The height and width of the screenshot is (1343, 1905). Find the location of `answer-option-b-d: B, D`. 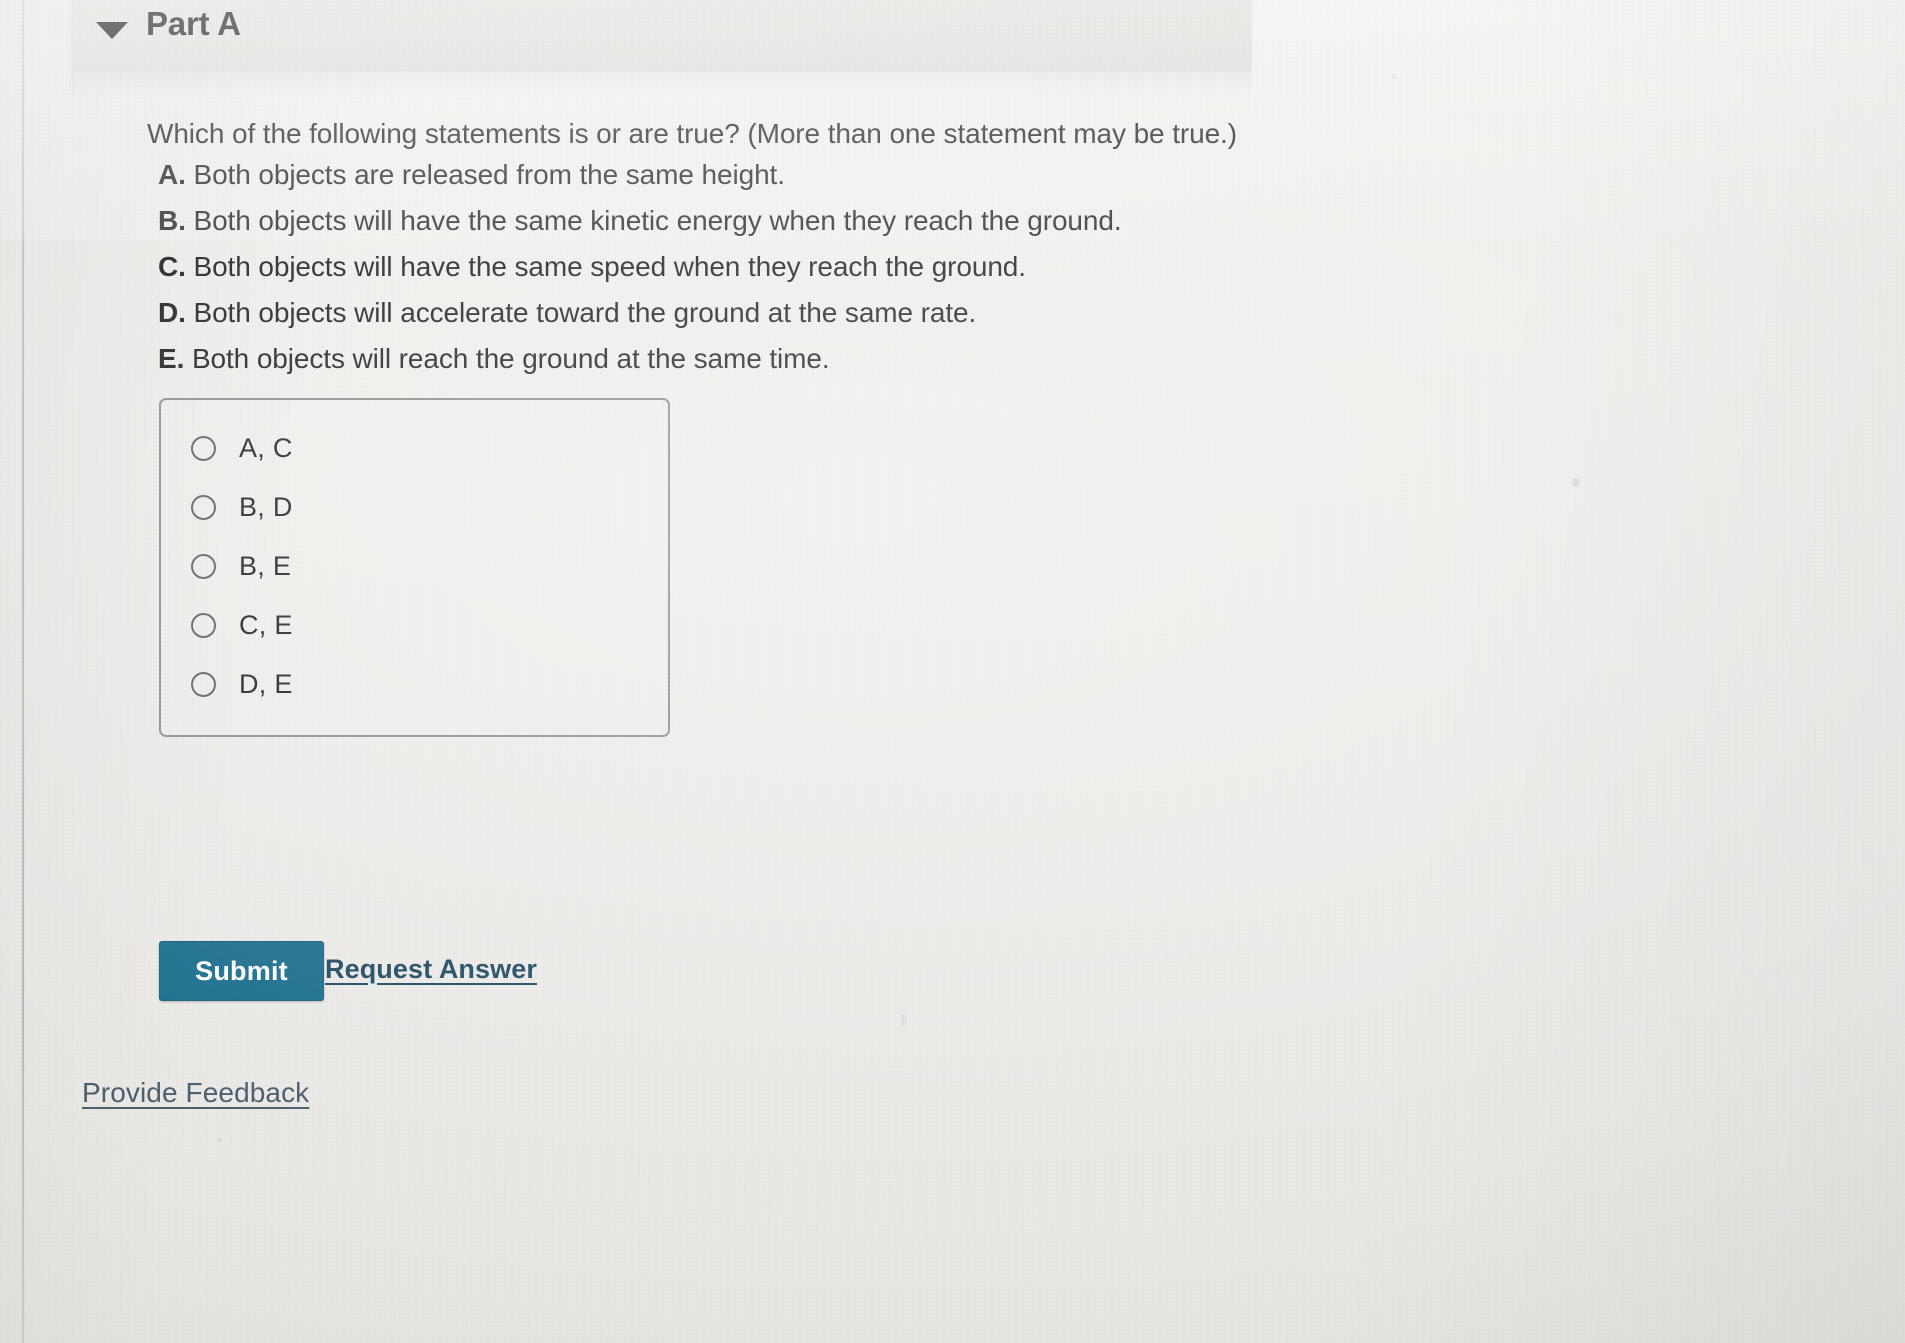

answer-option-b-d: B, D is located at coordinates (242, 507).